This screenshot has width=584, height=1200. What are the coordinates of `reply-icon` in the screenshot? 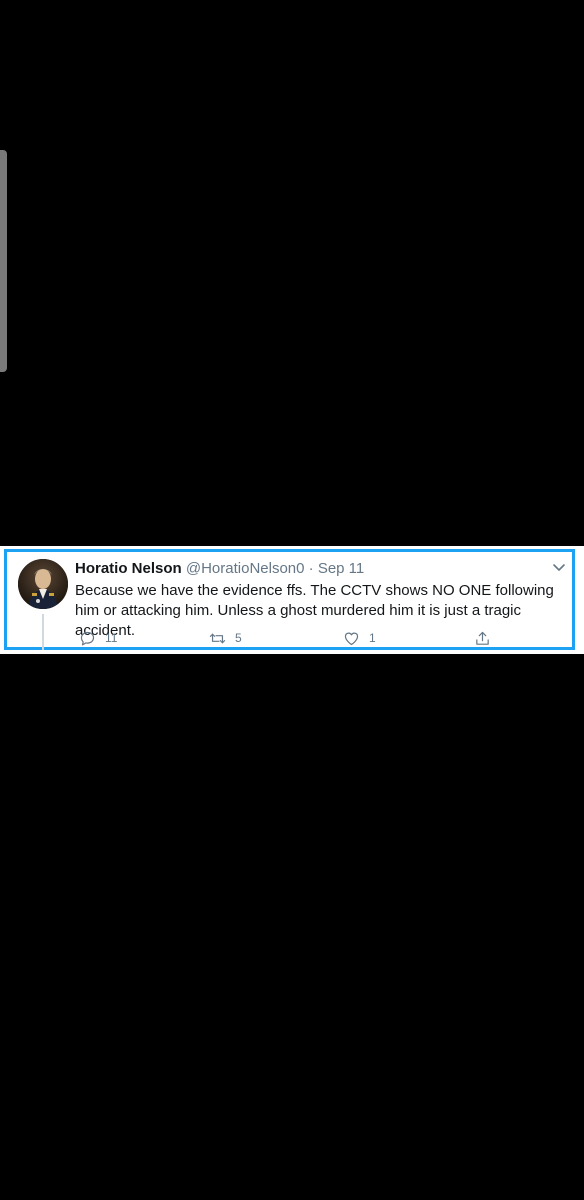 It's located at (87, 638).